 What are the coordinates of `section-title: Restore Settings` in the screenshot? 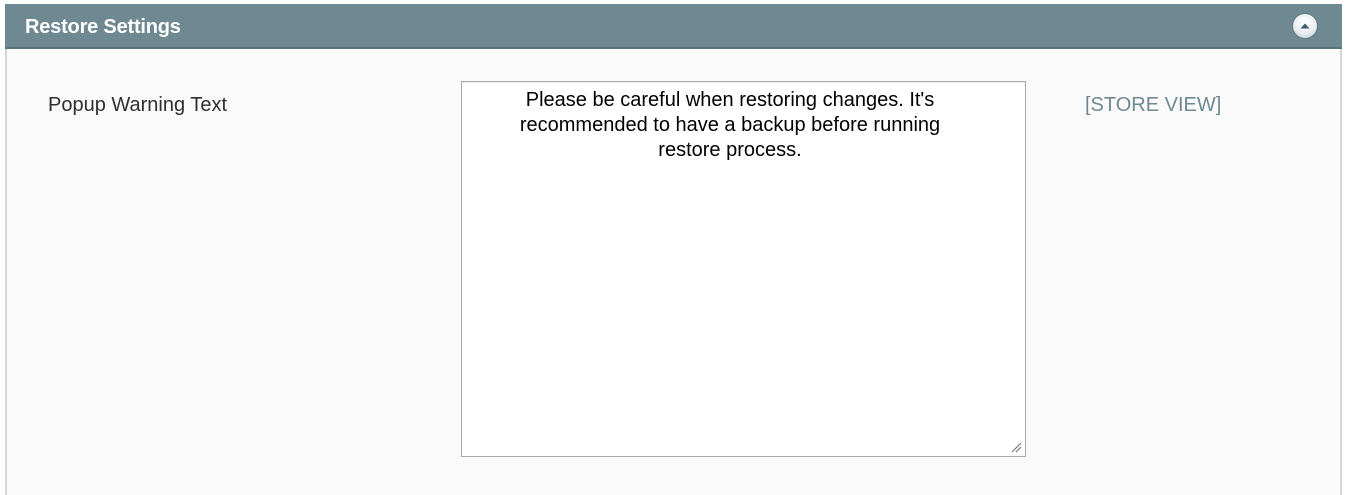 It's located at (103, 27).